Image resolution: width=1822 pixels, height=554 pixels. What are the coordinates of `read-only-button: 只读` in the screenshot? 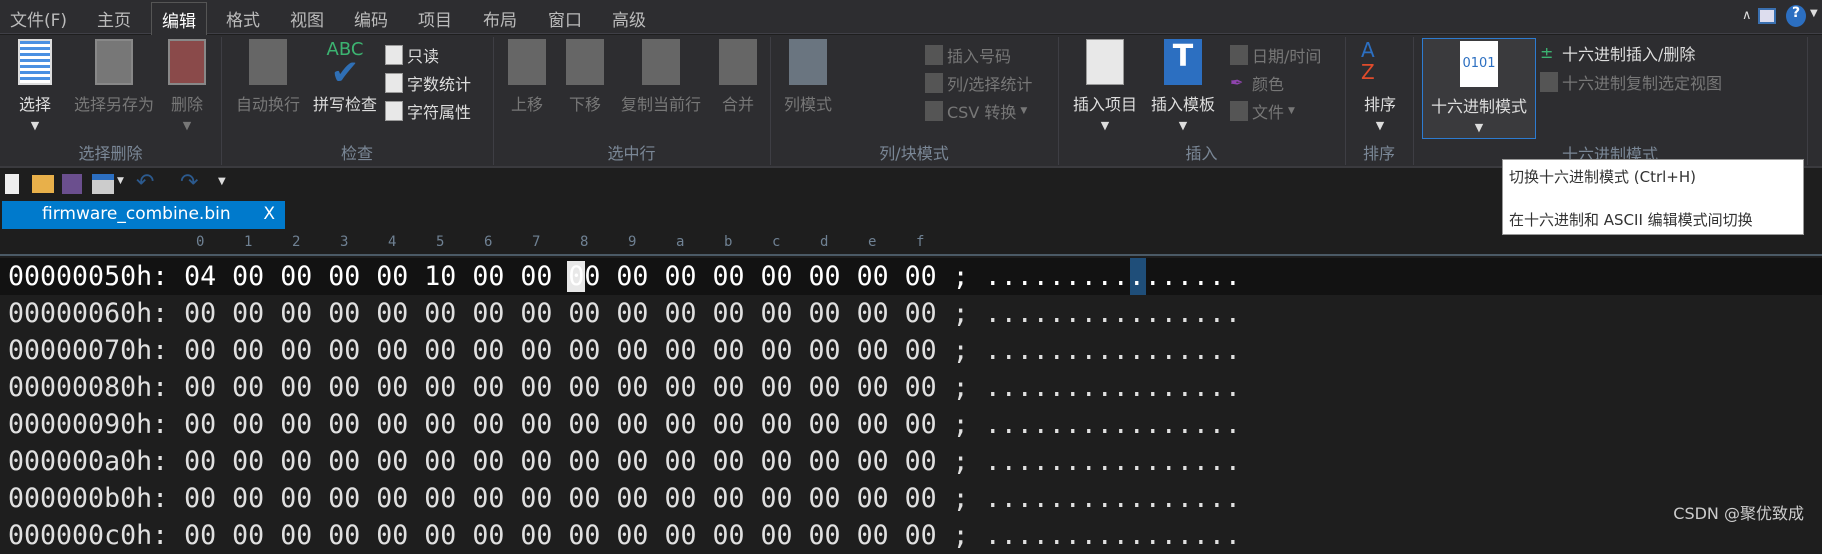 It's located at (412, 55).